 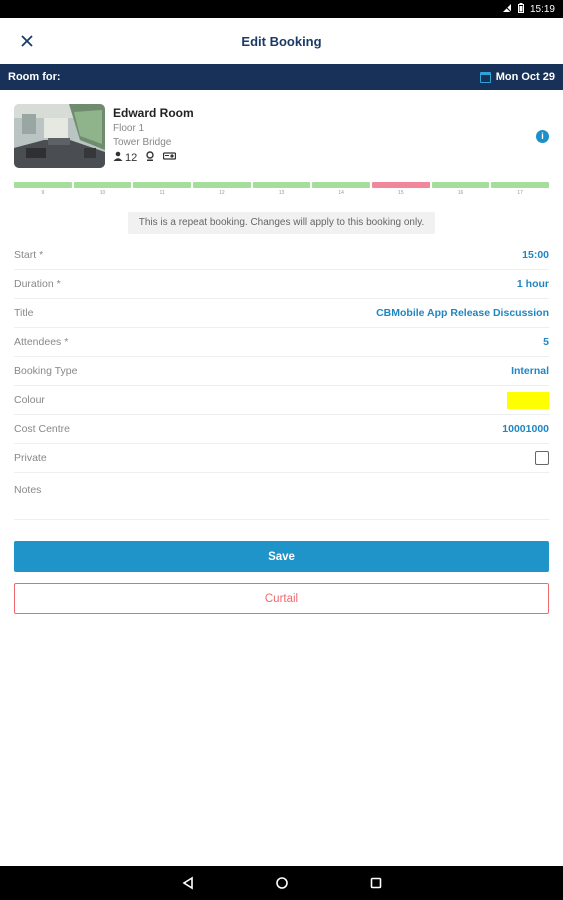 I want to click on cost-centre-row: Cost Centre 10001000, so click(x=281, y=429).